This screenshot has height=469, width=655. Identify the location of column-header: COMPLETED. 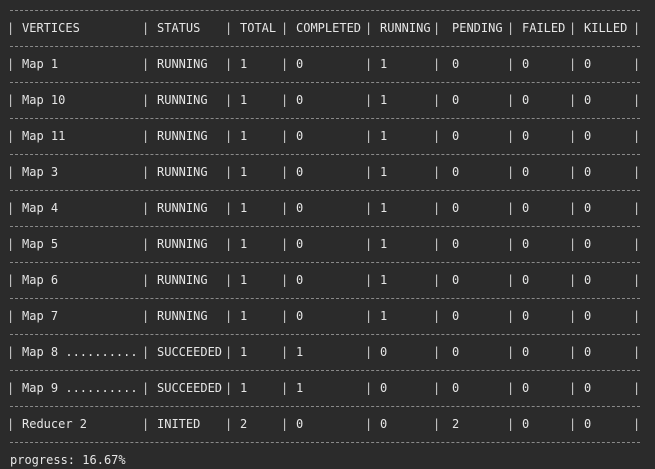
(329, 28).